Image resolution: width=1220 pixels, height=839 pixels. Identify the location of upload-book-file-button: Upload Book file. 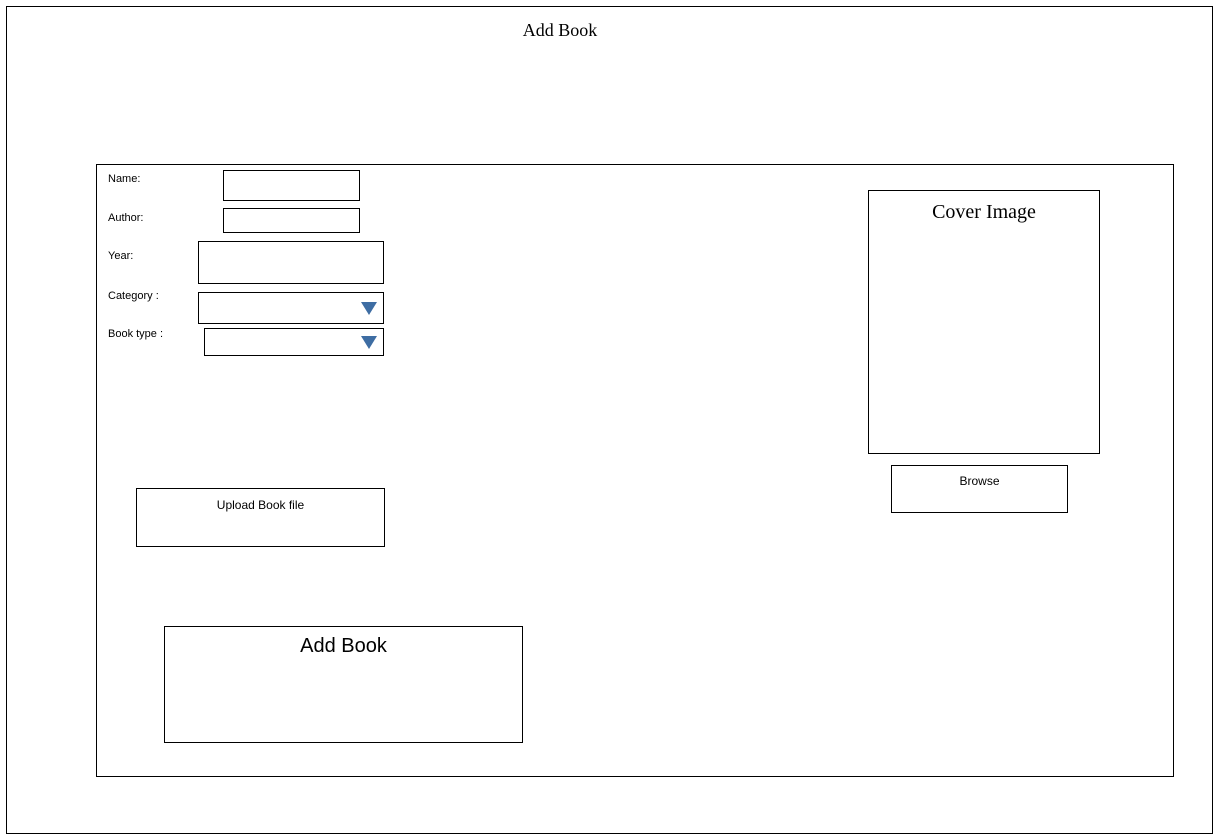
(260, 517).